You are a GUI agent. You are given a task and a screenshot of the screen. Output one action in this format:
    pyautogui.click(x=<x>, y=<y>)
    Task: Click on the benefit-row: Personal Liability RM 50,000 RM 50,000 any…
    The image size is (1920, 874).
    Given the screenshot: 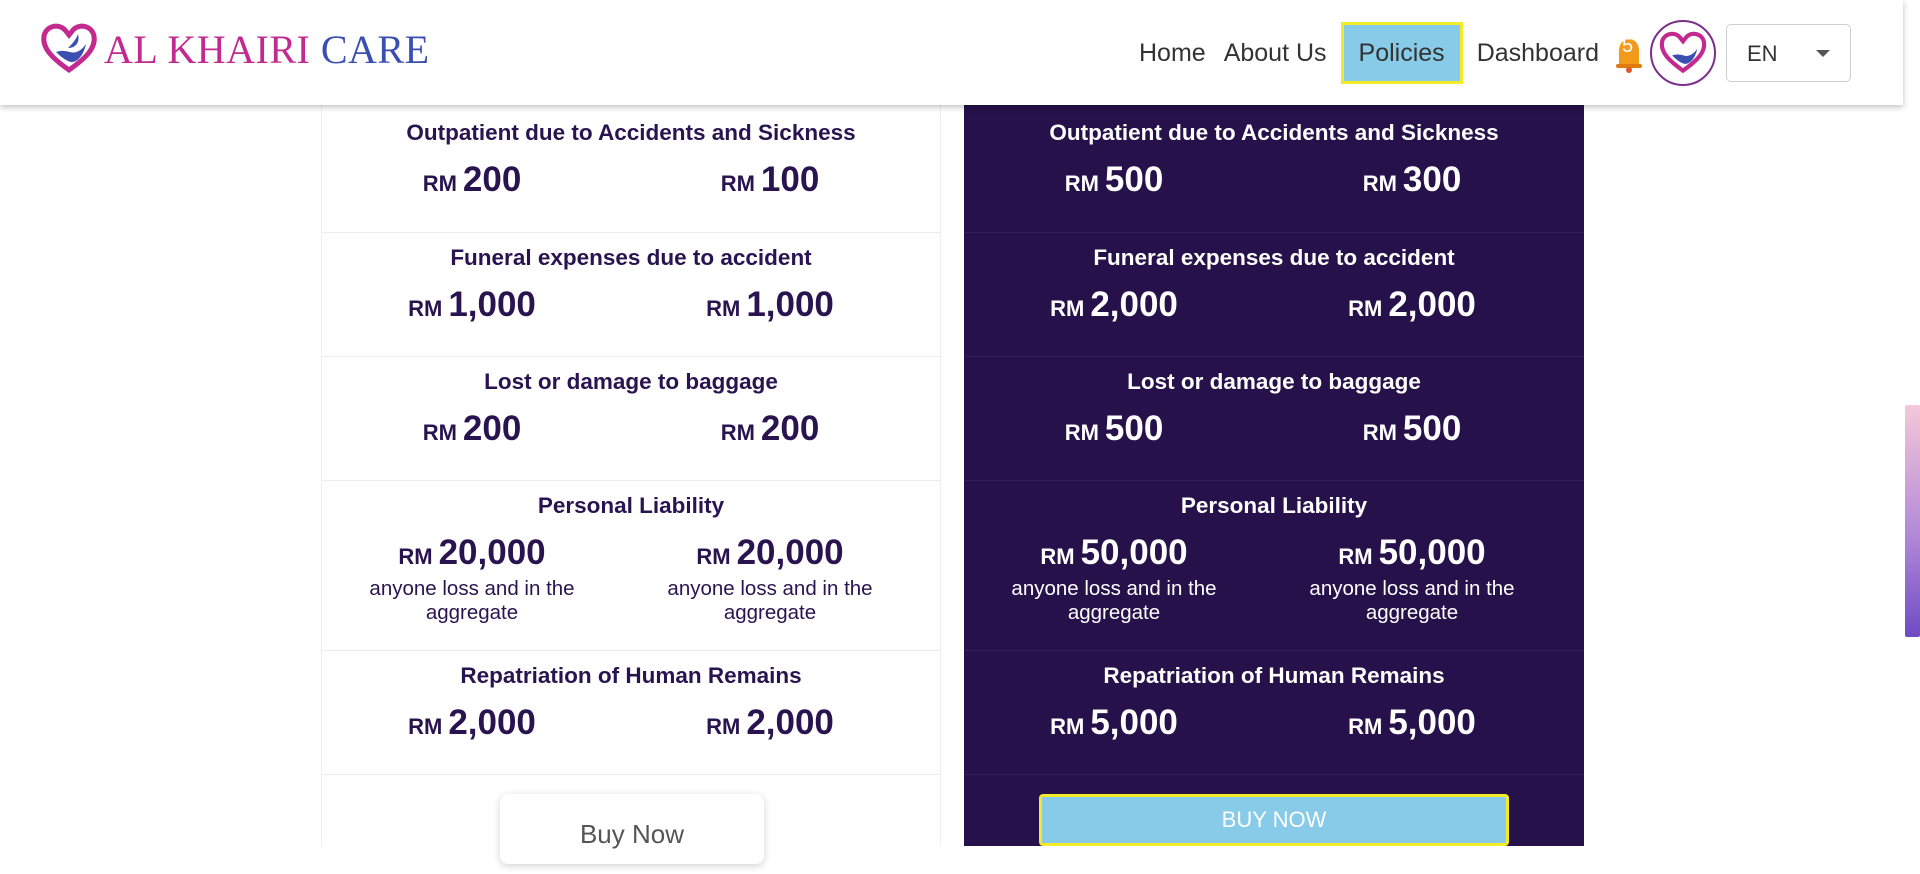 What is the action you would take?
    pyautogui.click(x=1274, y=566)
    